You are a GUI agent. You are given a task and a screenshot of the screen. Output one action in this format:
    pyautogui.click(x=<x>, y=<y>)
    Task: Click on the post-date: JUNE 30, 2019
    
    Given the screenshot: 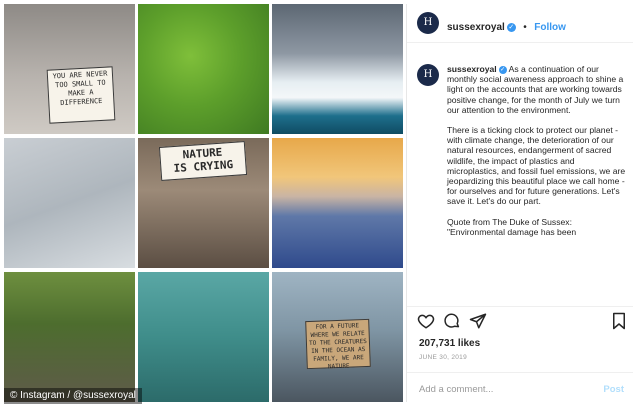 What is the action you would take?
    pyautogui.click(x=443, y=357)
    